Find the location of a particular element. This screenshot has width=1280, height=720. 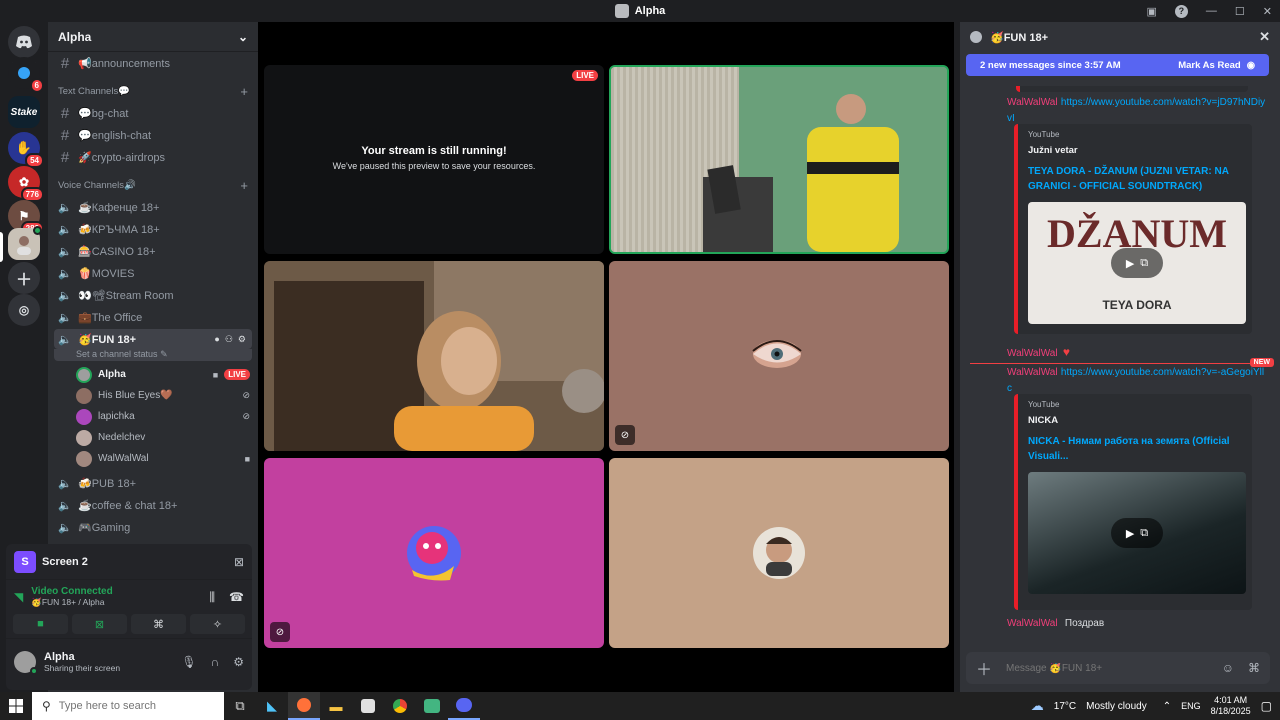

app-icon: ◣ is located at coordinates (272, 706).